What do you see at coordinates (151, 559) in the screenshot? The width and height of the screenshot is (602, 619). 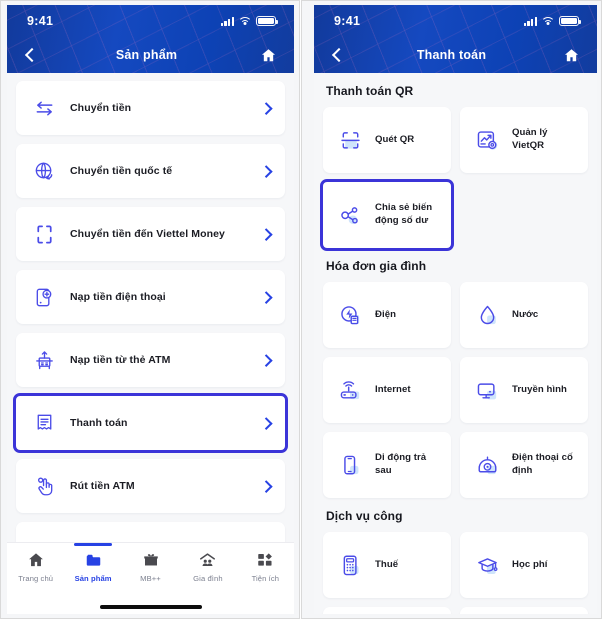 I see `gift-icon` at bounding box center [151, 559].